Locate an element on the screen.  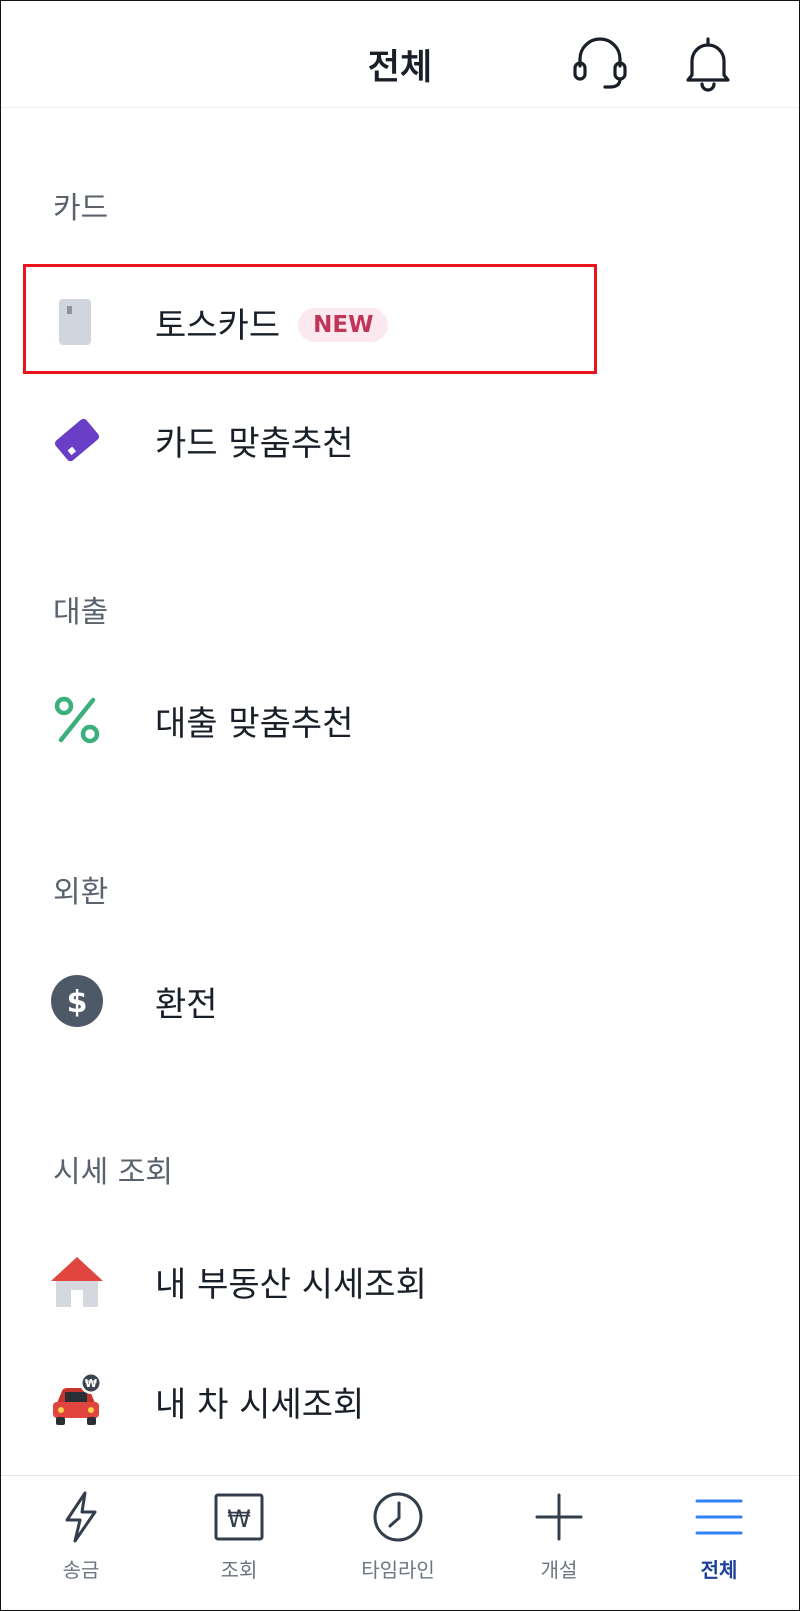
percent-icon is located at coordinates (77, 720).